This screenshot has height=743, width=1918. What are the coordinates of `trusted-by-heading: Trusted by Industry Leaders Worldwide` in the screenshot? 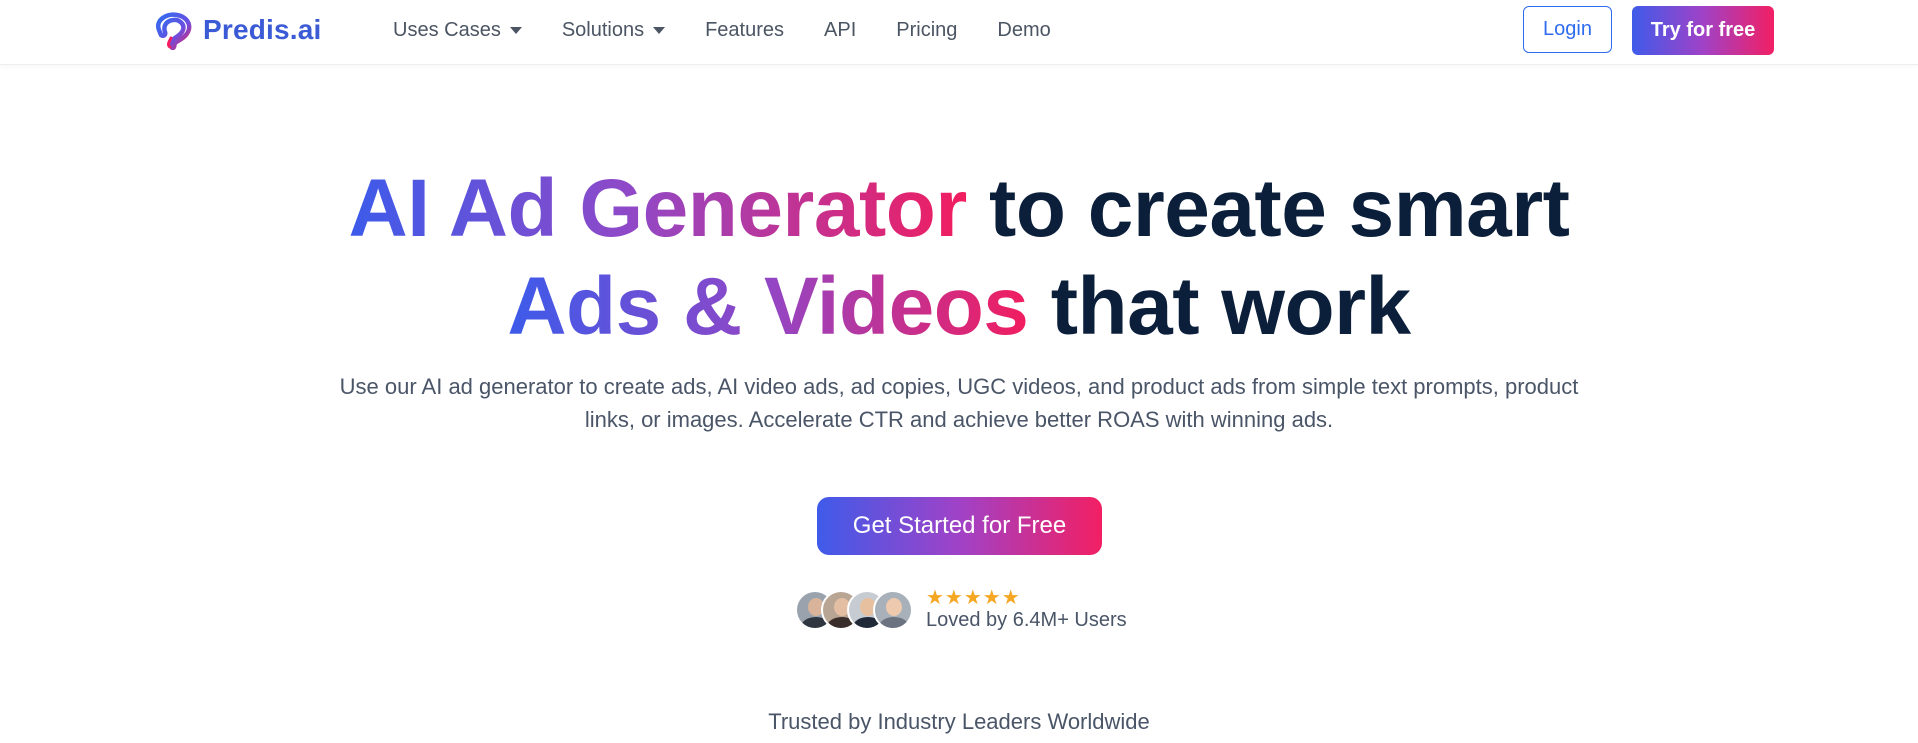 It's located at (959, 721).